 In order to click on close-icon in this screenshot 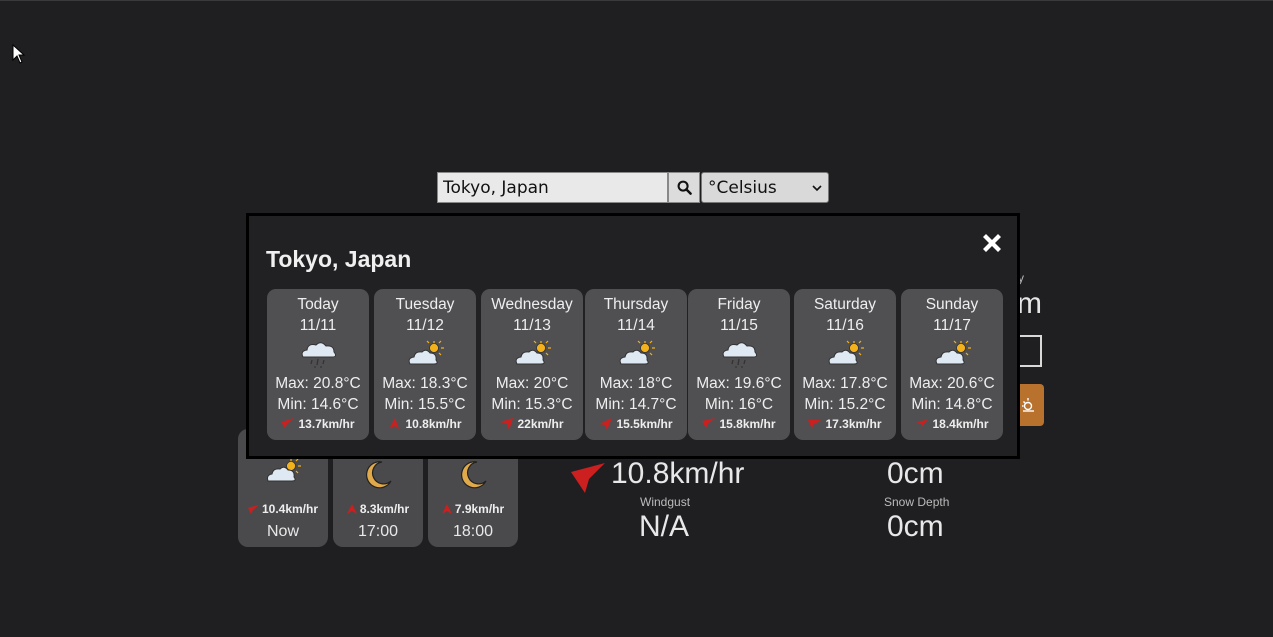, I will do `click(992, 243)`.